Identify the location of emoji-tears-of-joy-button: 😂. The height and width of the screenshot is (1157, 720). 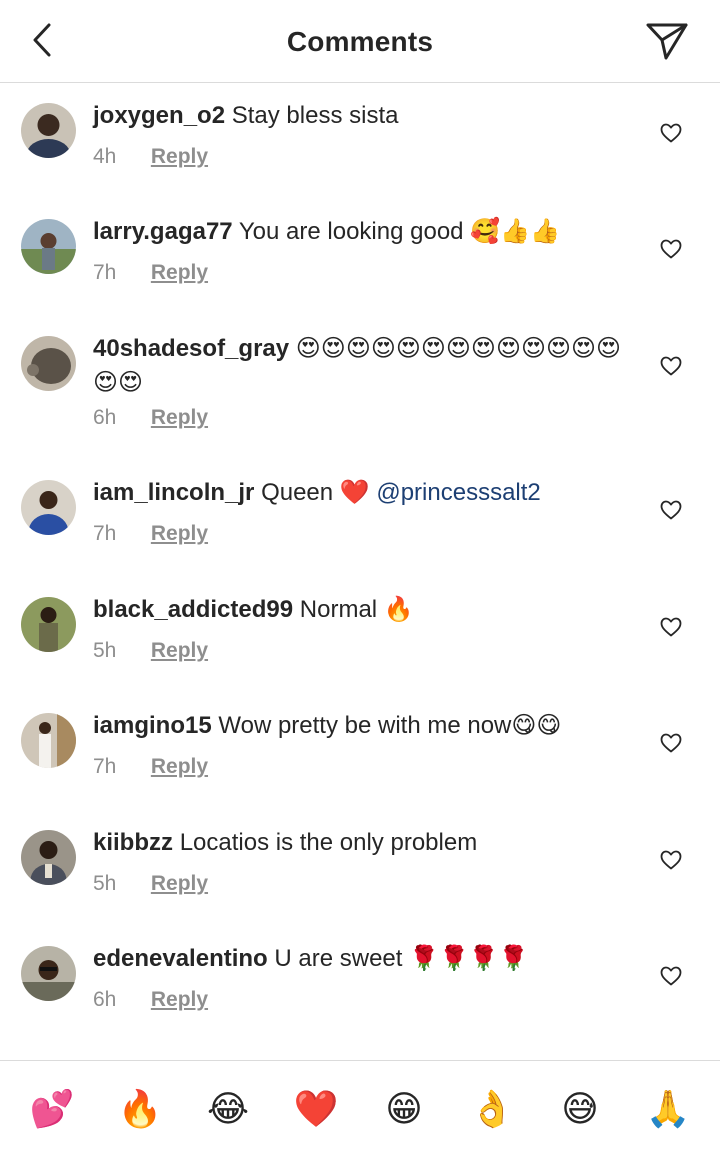
(228, 1109).